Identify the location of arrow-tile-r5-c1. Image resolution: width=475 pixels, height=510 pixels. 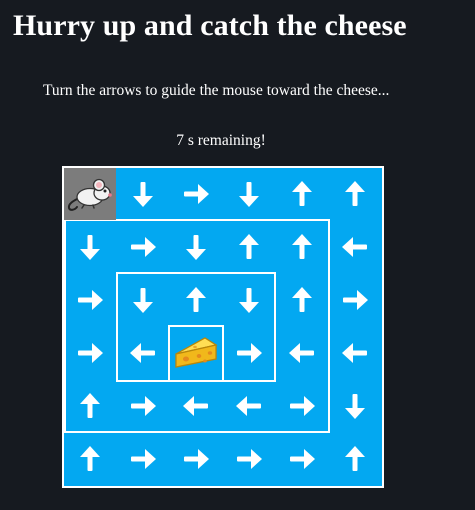
(90, 406).